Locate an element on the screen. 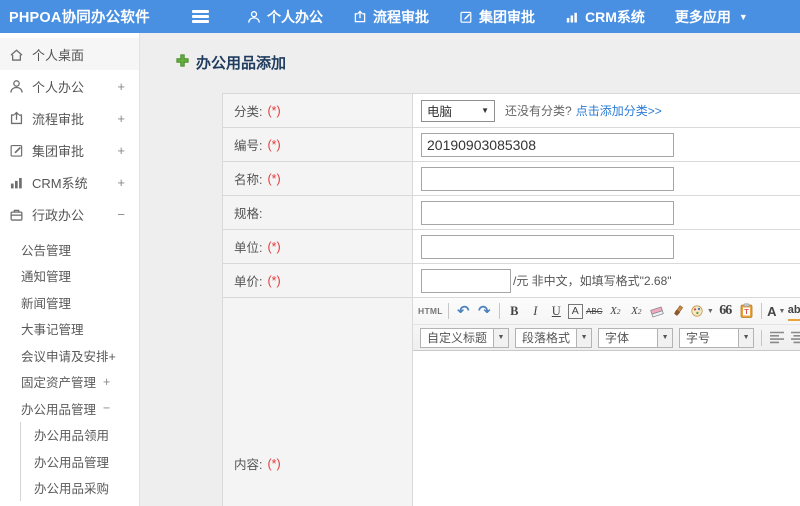  superscript-button: X2 is located at coordinates (615, 311).